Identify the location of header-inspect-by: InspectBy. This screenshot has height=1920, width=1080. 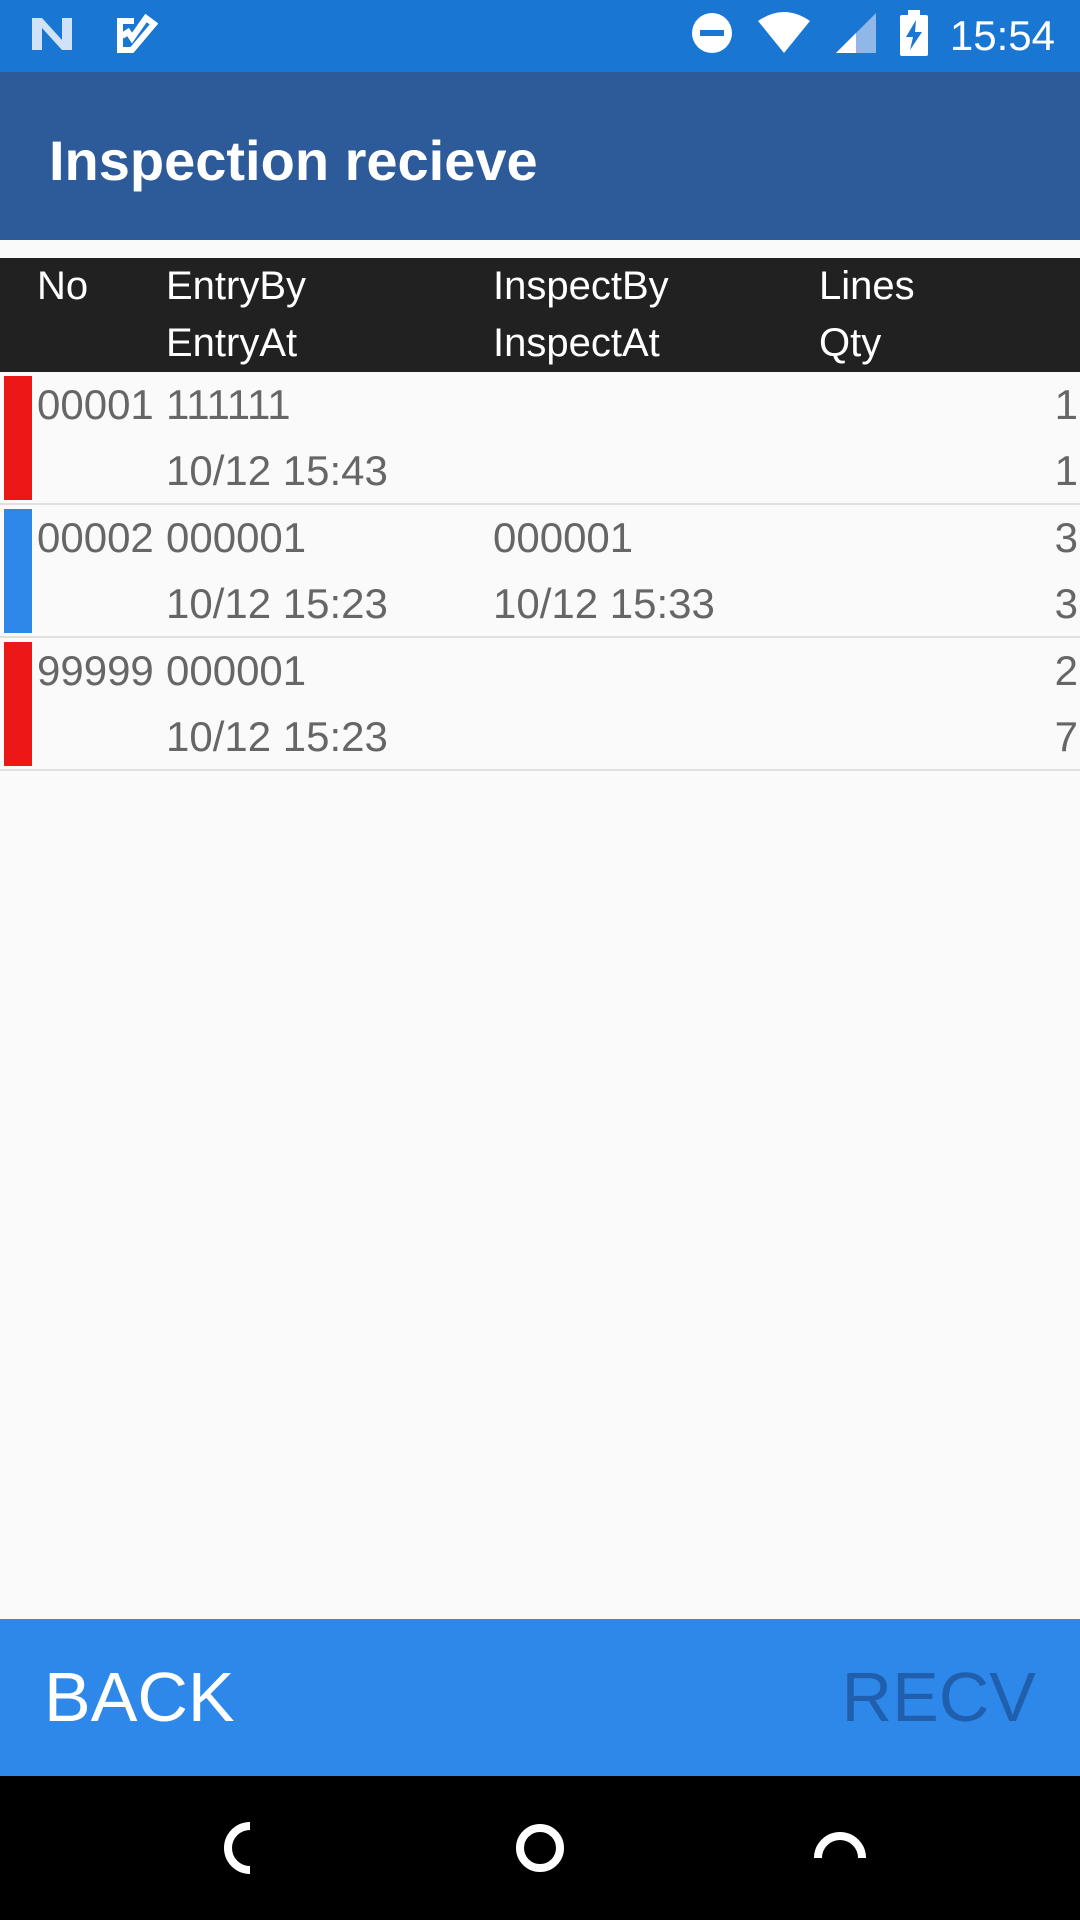
(581, 286).